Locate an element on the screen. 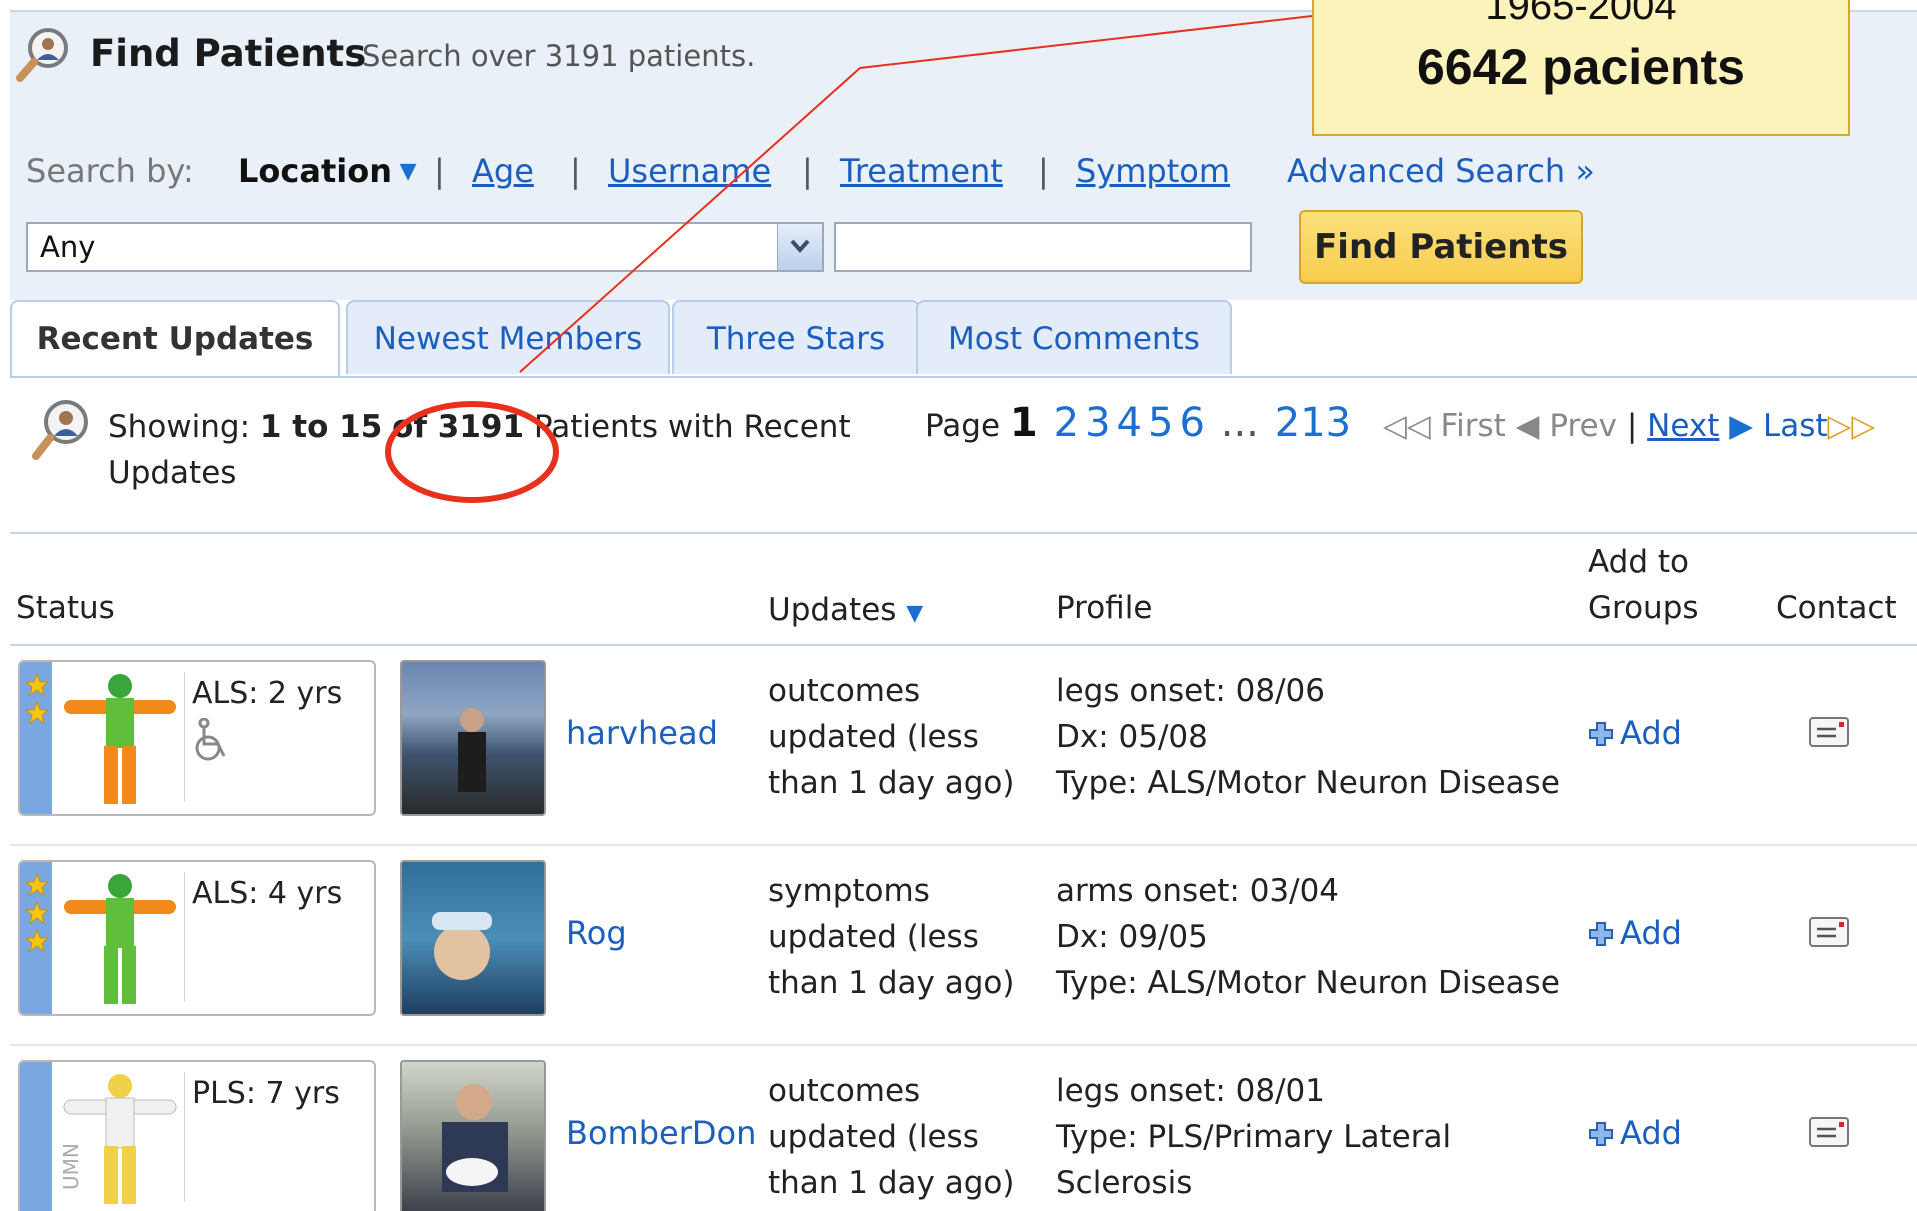 This screenshot has width=1917, height=1211. search-option-age: Age is located at coordinates (503, 171).